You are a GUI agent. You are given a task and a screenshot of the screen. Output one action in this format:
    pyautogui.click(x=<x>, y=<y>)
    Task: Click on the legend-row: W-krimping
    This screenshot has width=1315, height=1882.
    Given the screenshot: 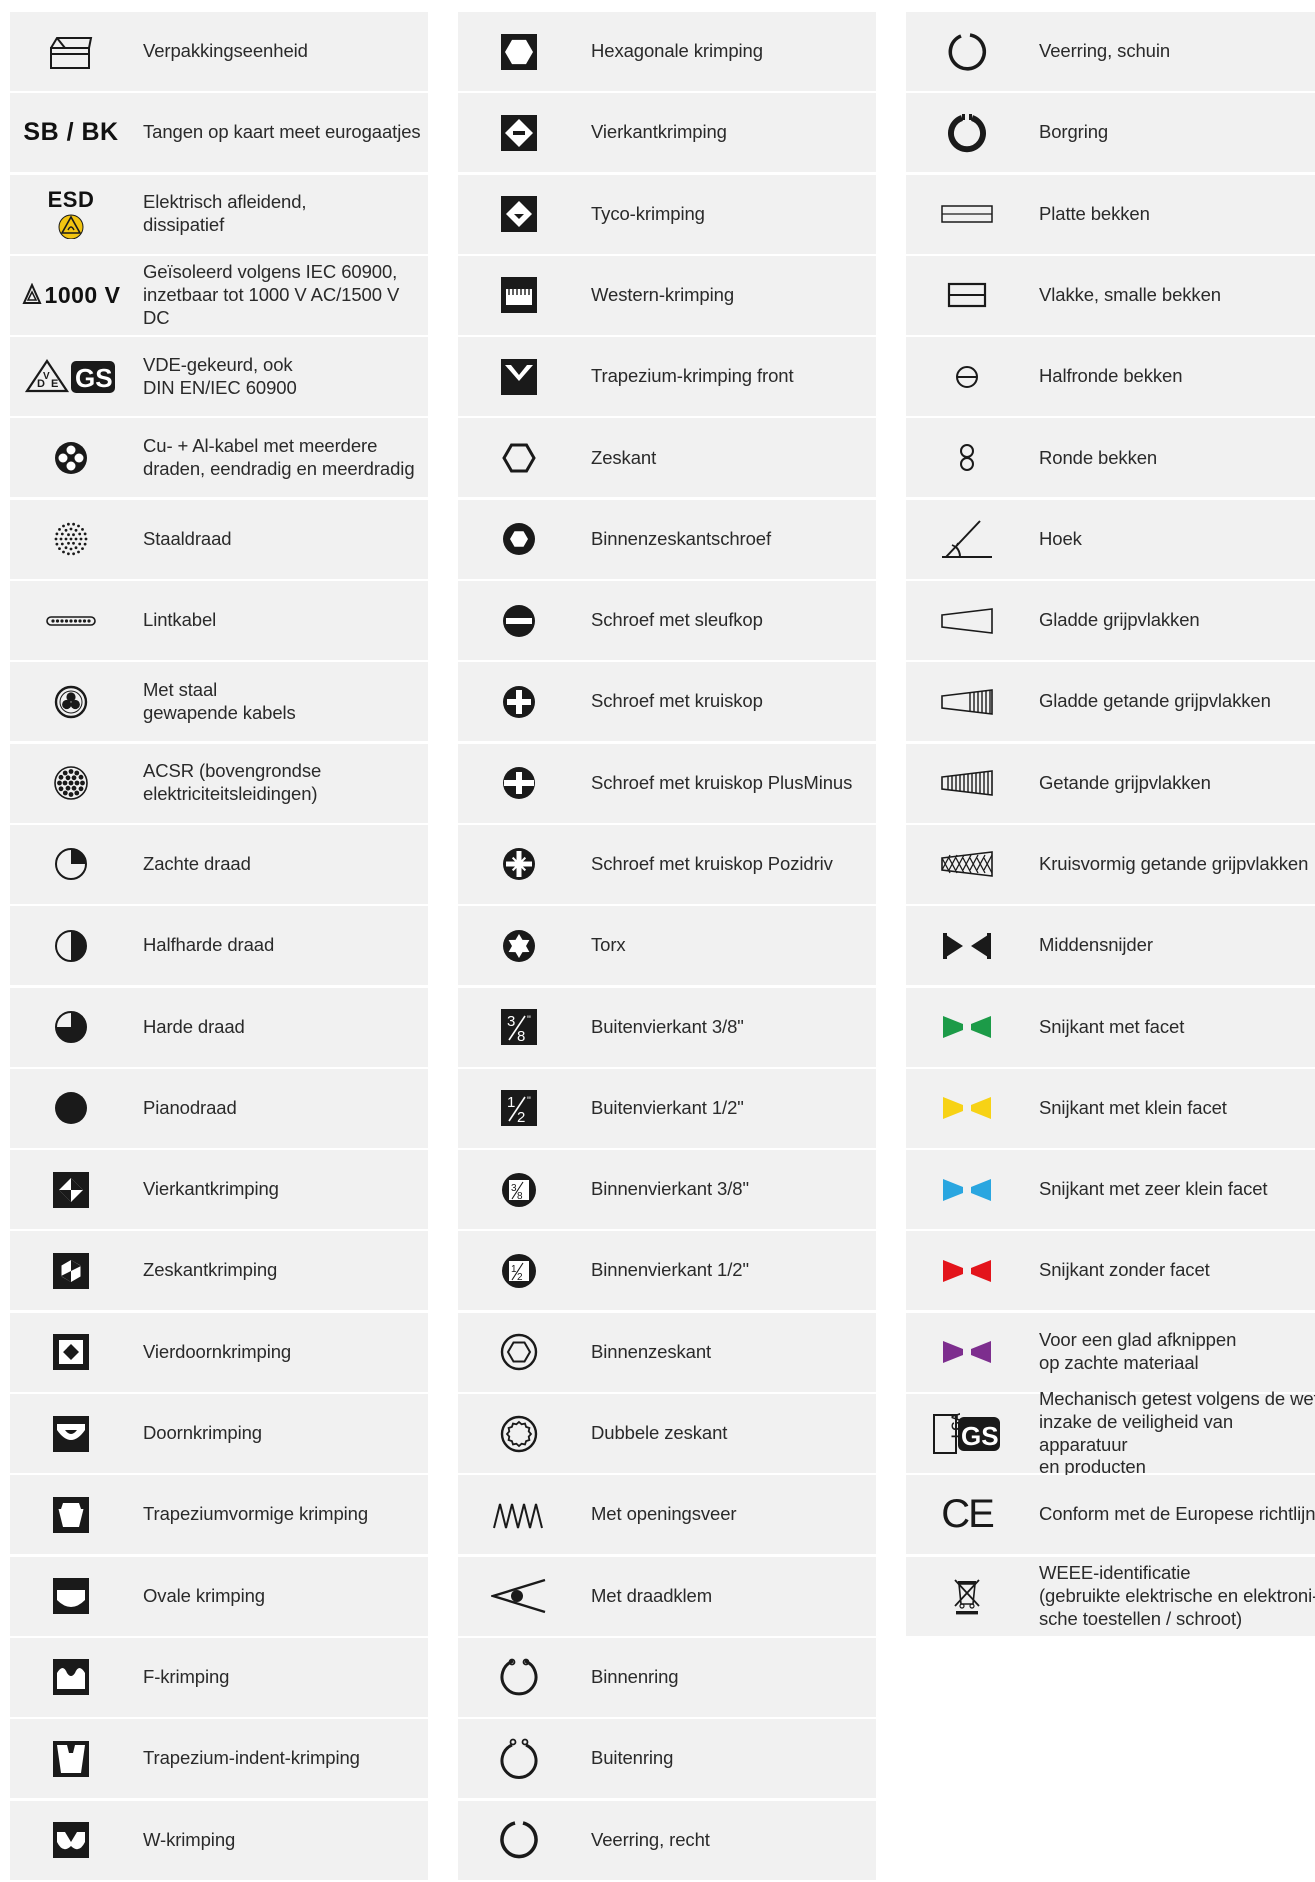 What is the action you would take?
    pyautogui.click(x=219, y=1840)
    